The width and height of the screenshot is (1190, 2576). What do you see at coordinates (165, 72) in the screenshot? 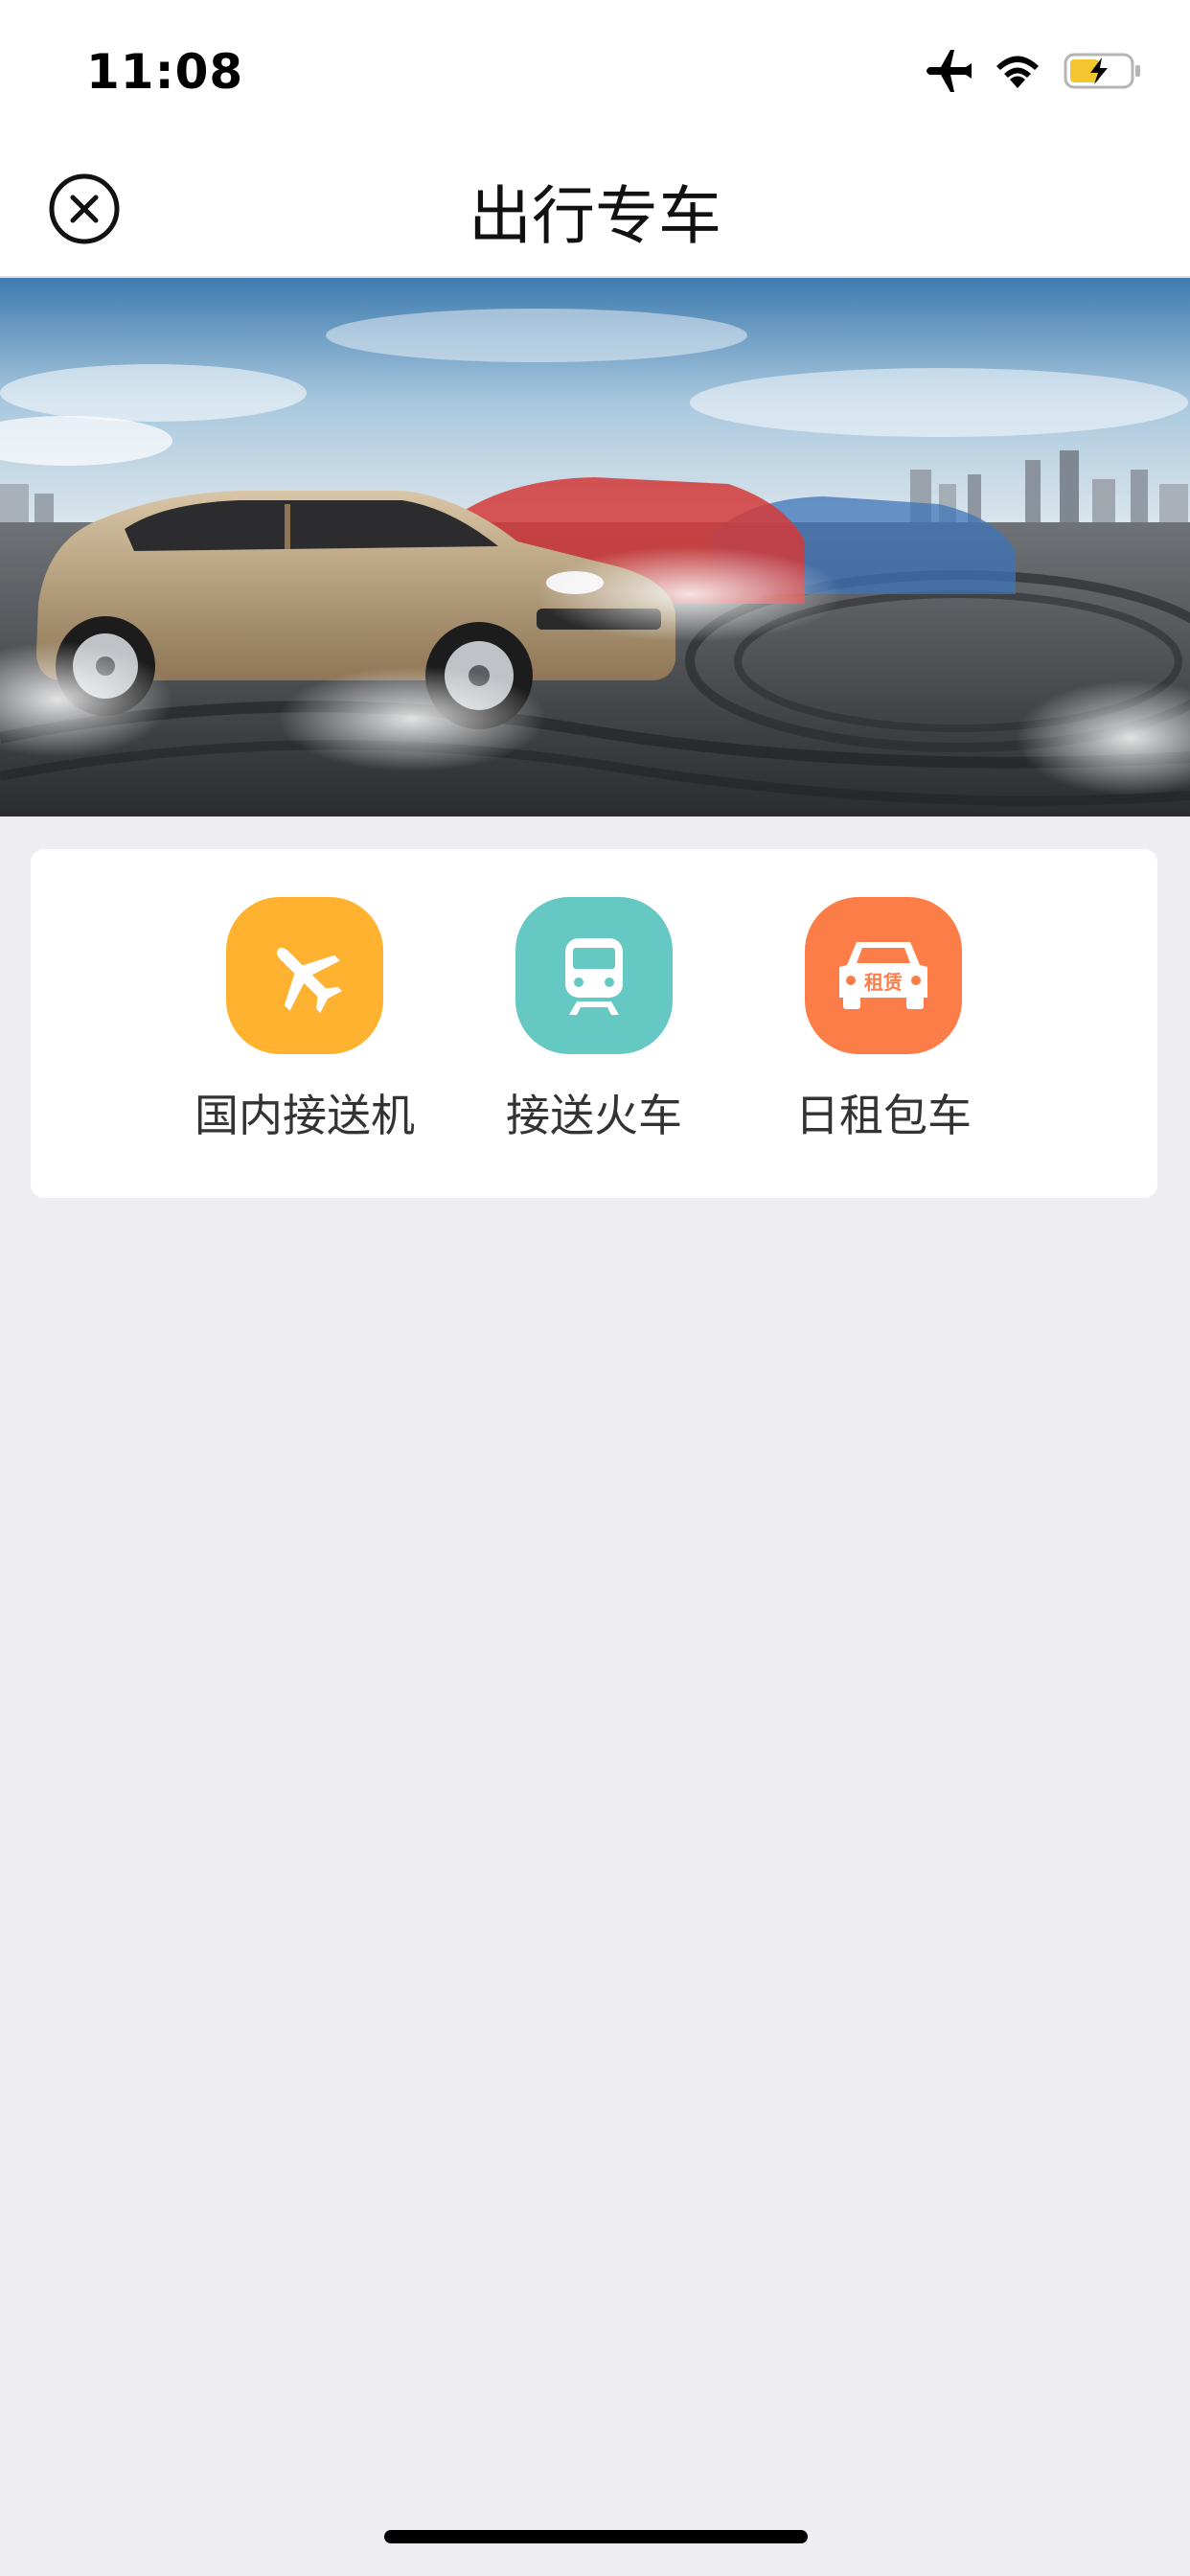
I see `status-time: 11:08` at bounding box center [165, 72].